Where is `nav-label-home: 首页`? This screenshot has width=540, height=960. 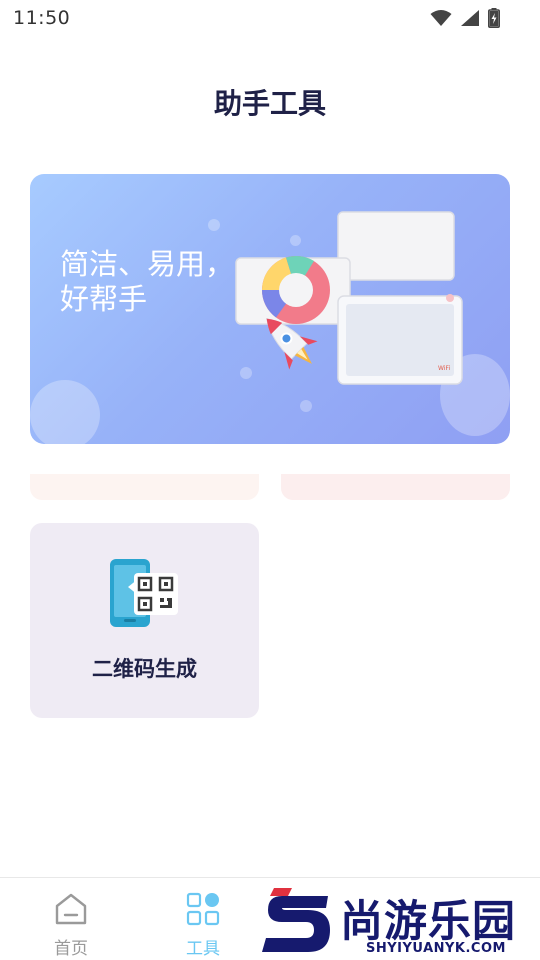
nav-label-home: 首页 is located at coordinates (71, 949).